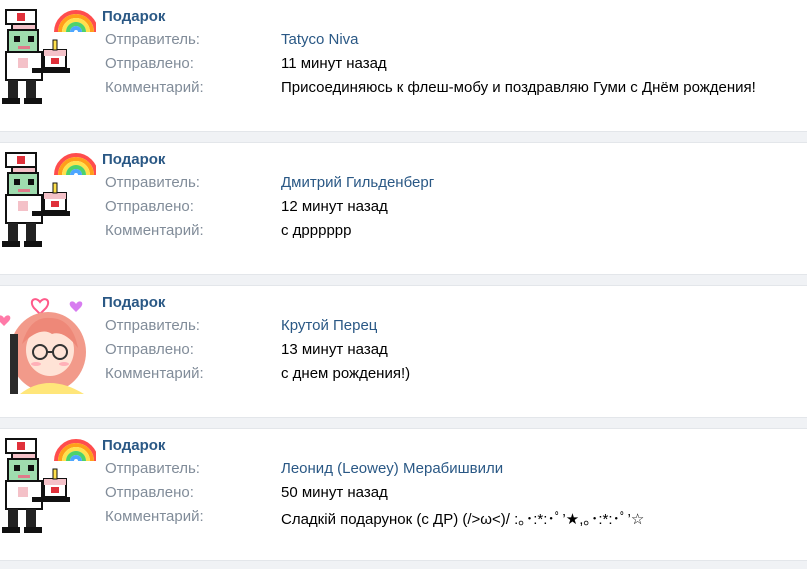 This screenshot has height=569, width=807. I want to click on sender-link: Крутой Перец, so click(329, 325).